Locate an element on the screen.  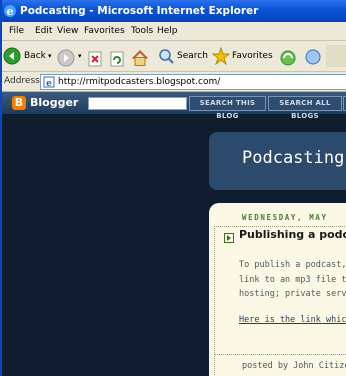
menu-view: View is located at coordinates (67, 31).